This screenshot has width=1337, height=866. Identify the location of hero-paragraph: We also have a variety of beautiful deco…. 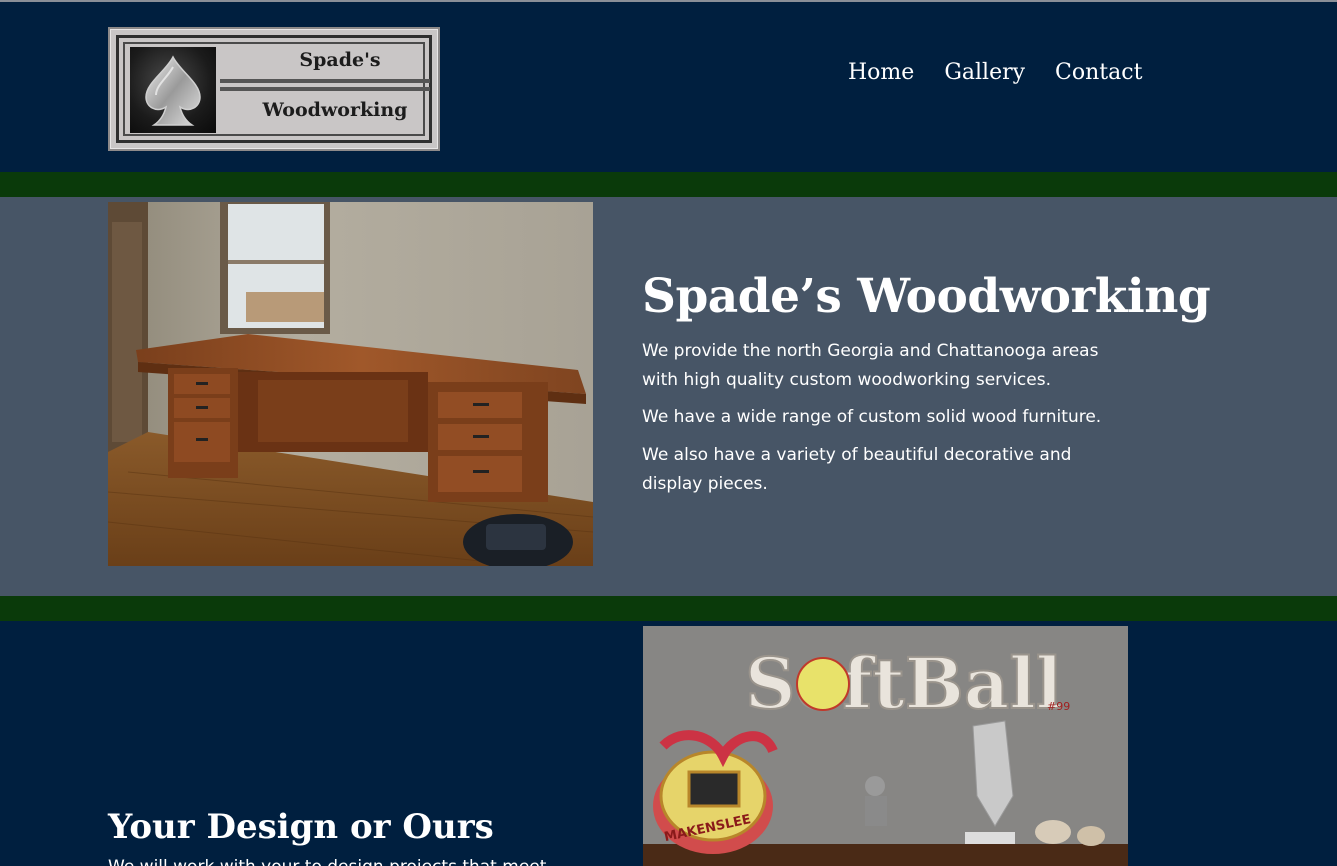
(857, 469).